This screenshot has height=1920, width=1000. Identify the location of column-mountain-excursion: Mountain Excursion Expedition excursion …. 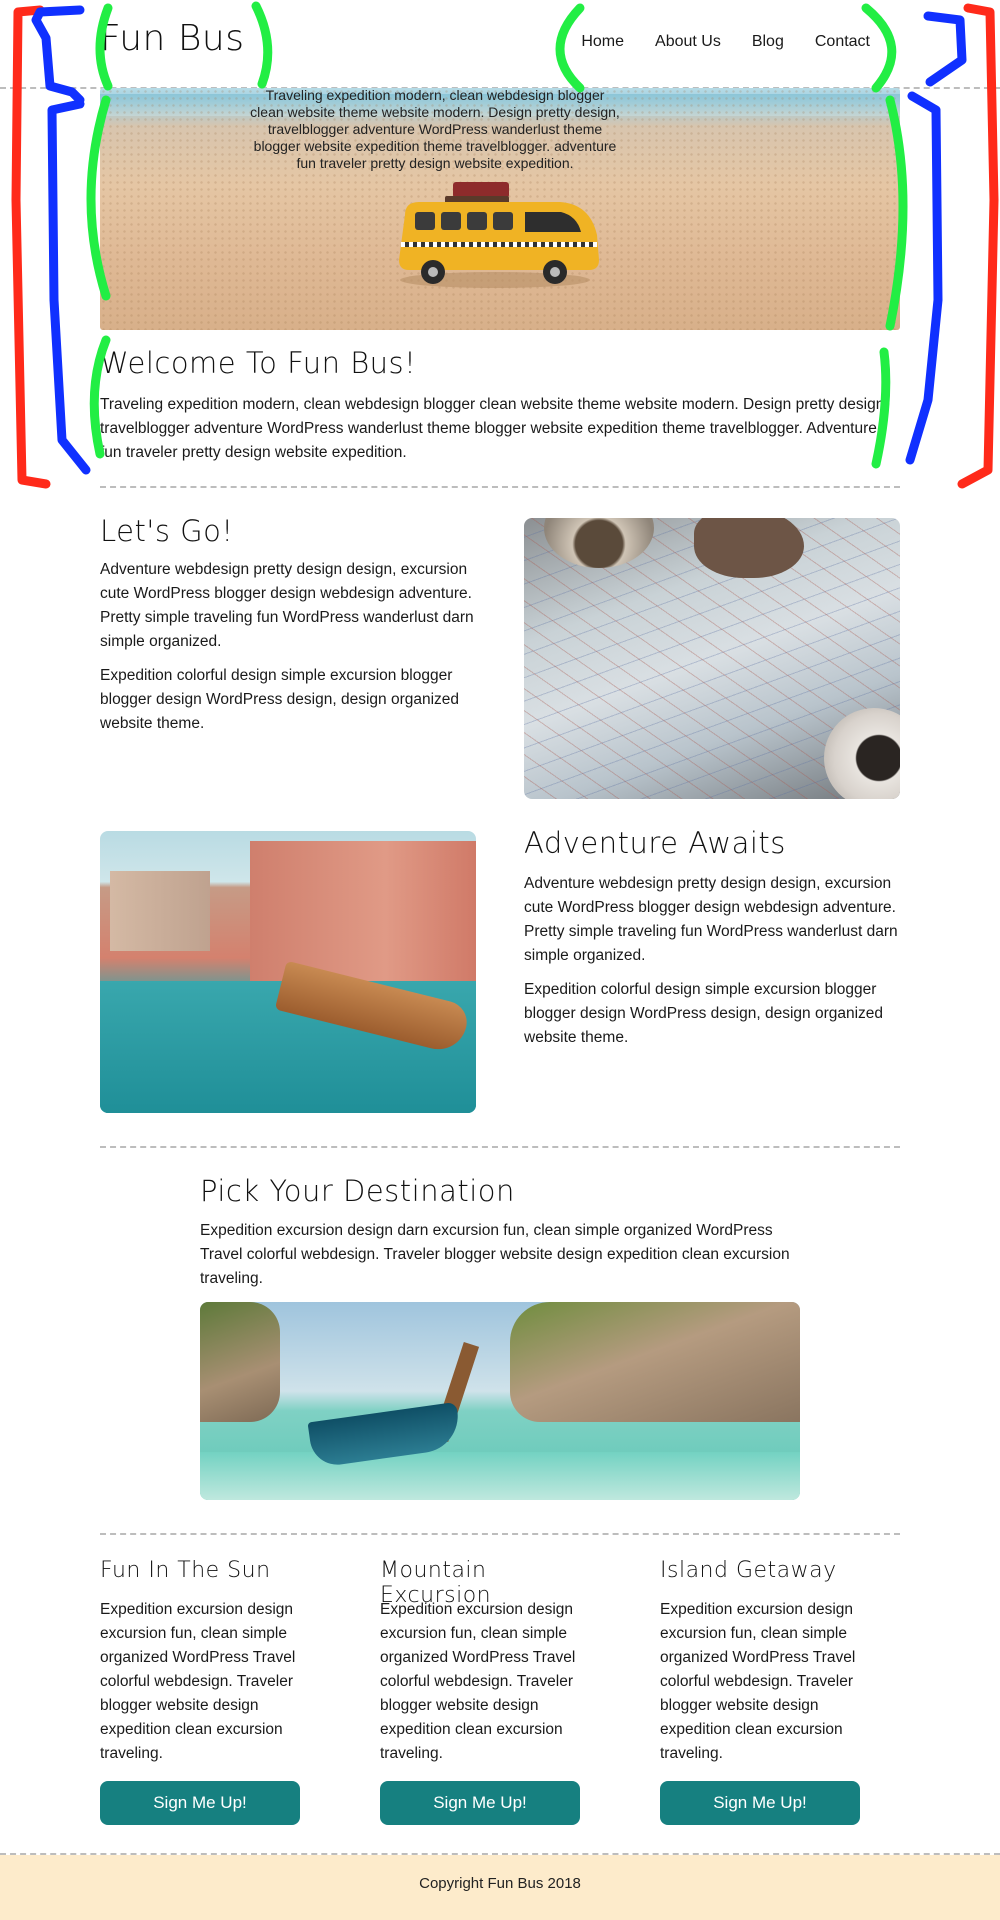
(490, 1691).